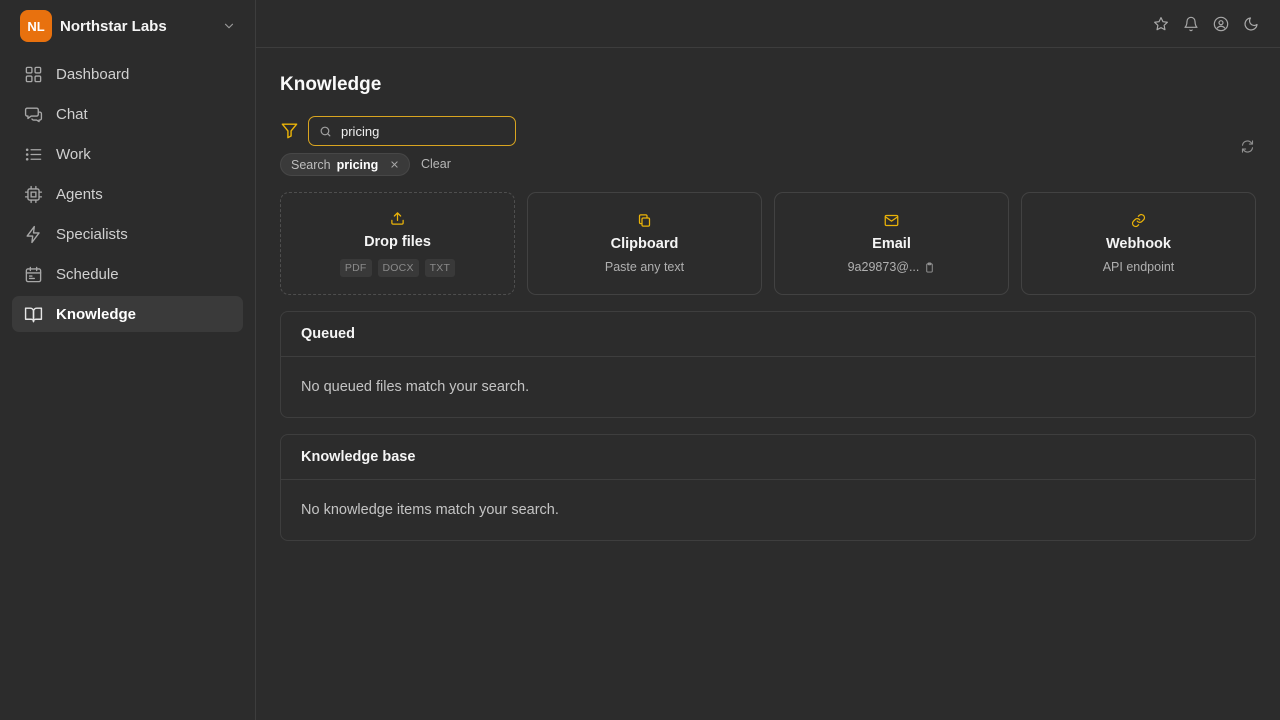  Describe the element at coordinates (397, 218) in the screenshot. I see `upload-icon` at that location.